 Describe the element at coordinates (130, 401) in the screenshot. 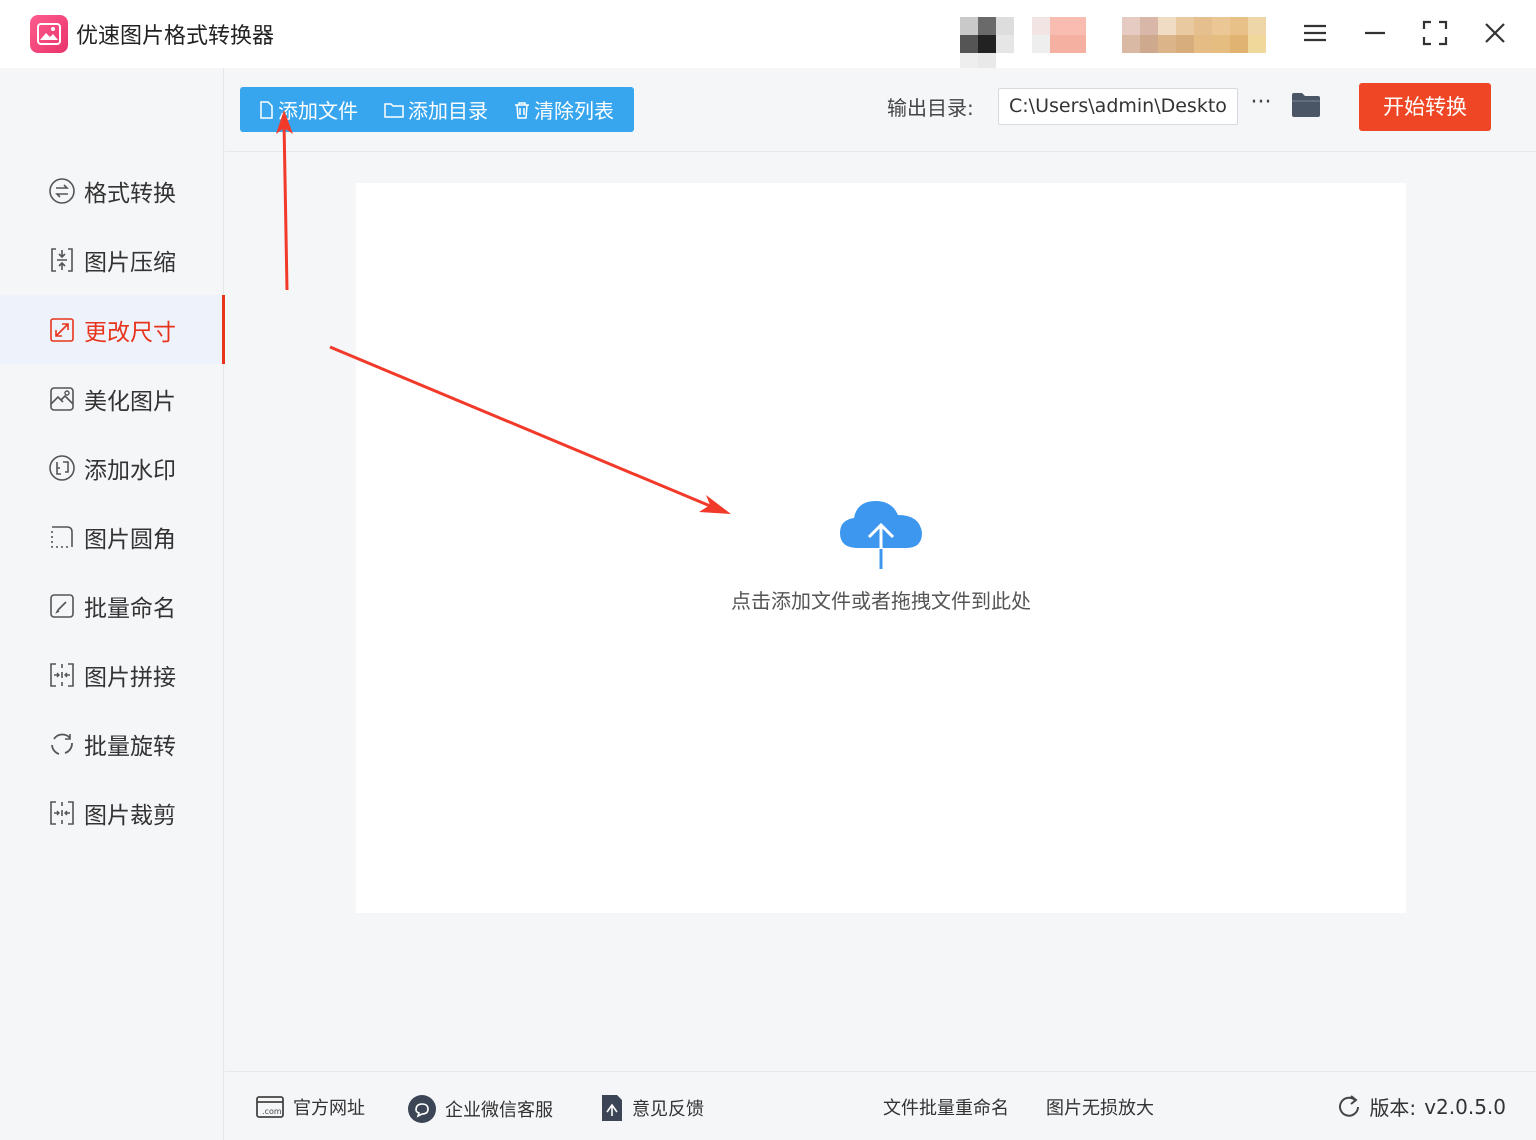

I see `sidebar-item-label: 美化图片` at that location.